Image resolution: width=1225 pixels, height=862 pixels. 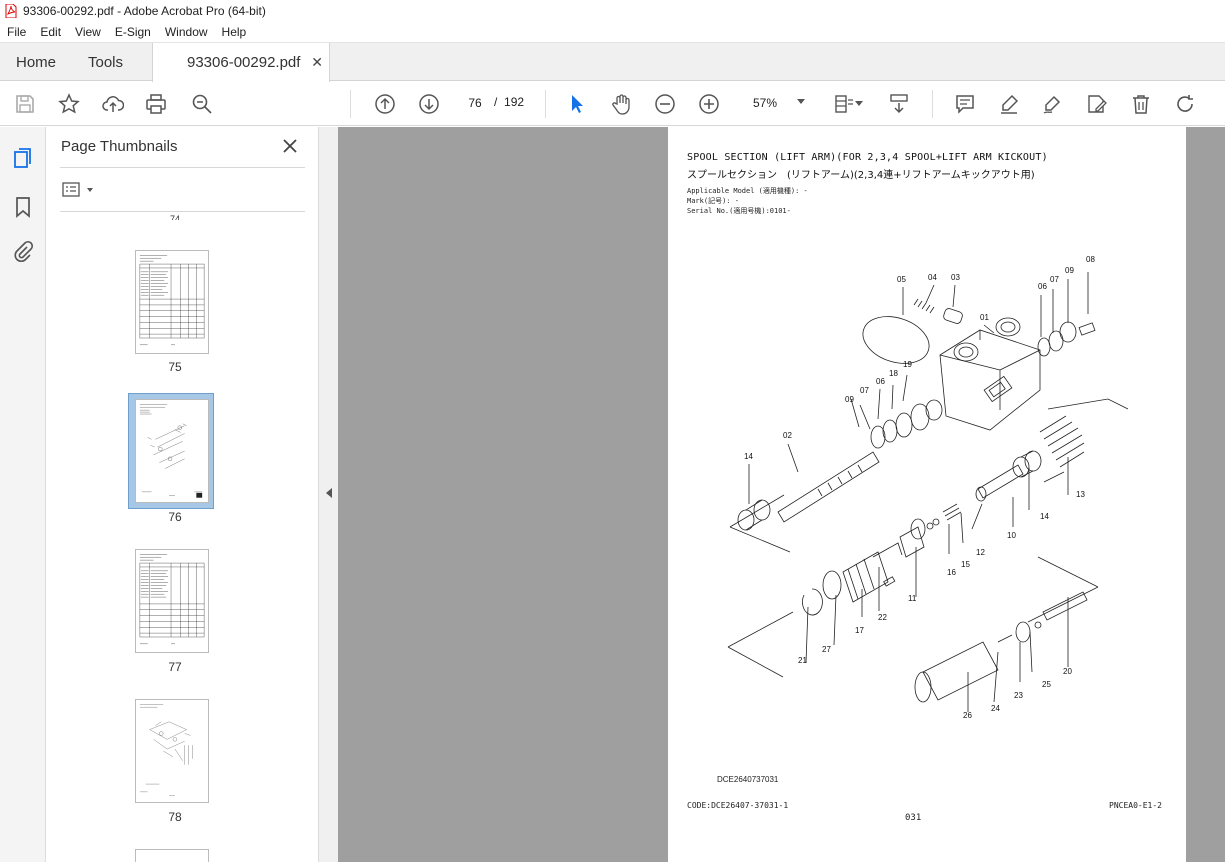 What do you see at coordinates (765, 103) in the screenshot?
I see `zoom-value: 57%` at bounding box center [765, 103].